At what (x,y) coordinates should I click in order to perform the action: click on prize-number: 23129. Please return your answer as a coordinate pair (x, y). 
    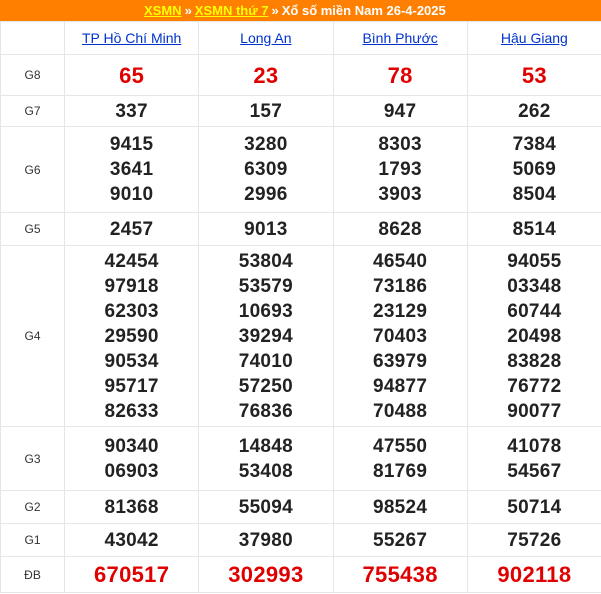
    Looking at the image, I should click on (400, 311).